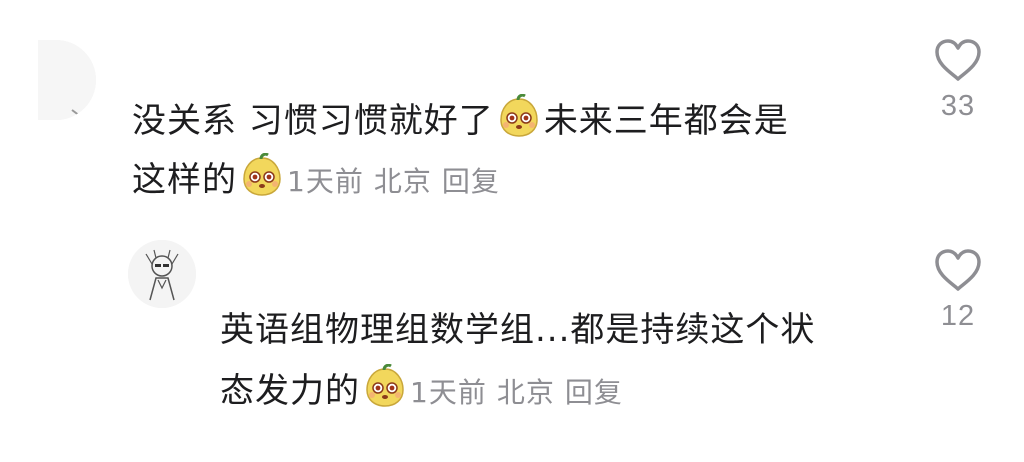  What do you see at coordinates (958, 106) in the screenshot?
I see `like-count: 33` at bounding box center [958, 106].